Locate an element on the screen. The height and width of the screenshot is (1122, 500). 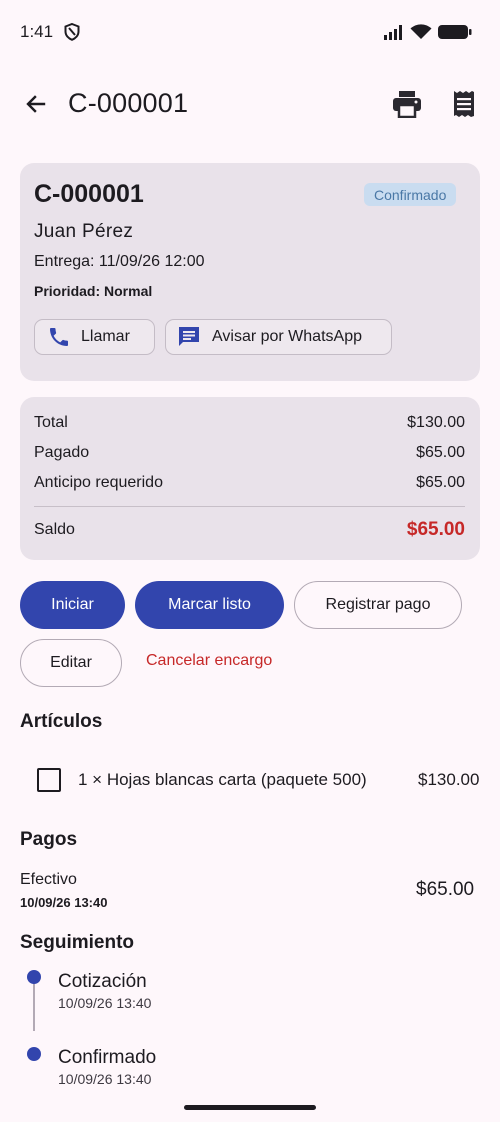
summary-divider is located at coordinates (249, 506).